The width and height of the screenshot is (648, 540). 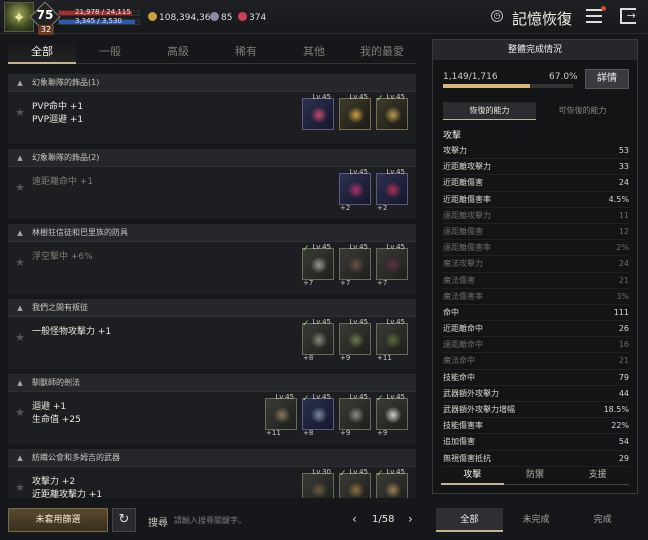 I want to click on tab-1: 一般, so click(x=110, y=52).